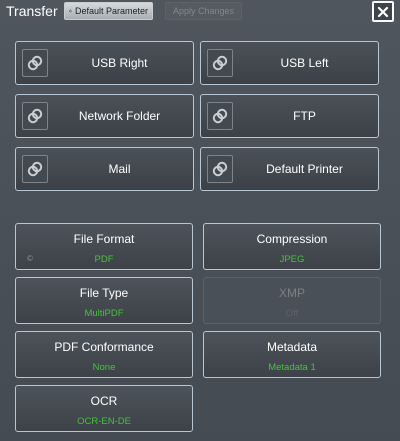 Image resolution: width=400 pixels, height=441 pixels. I want to click on xmp-tile: XMP Off, so click(292, 300).